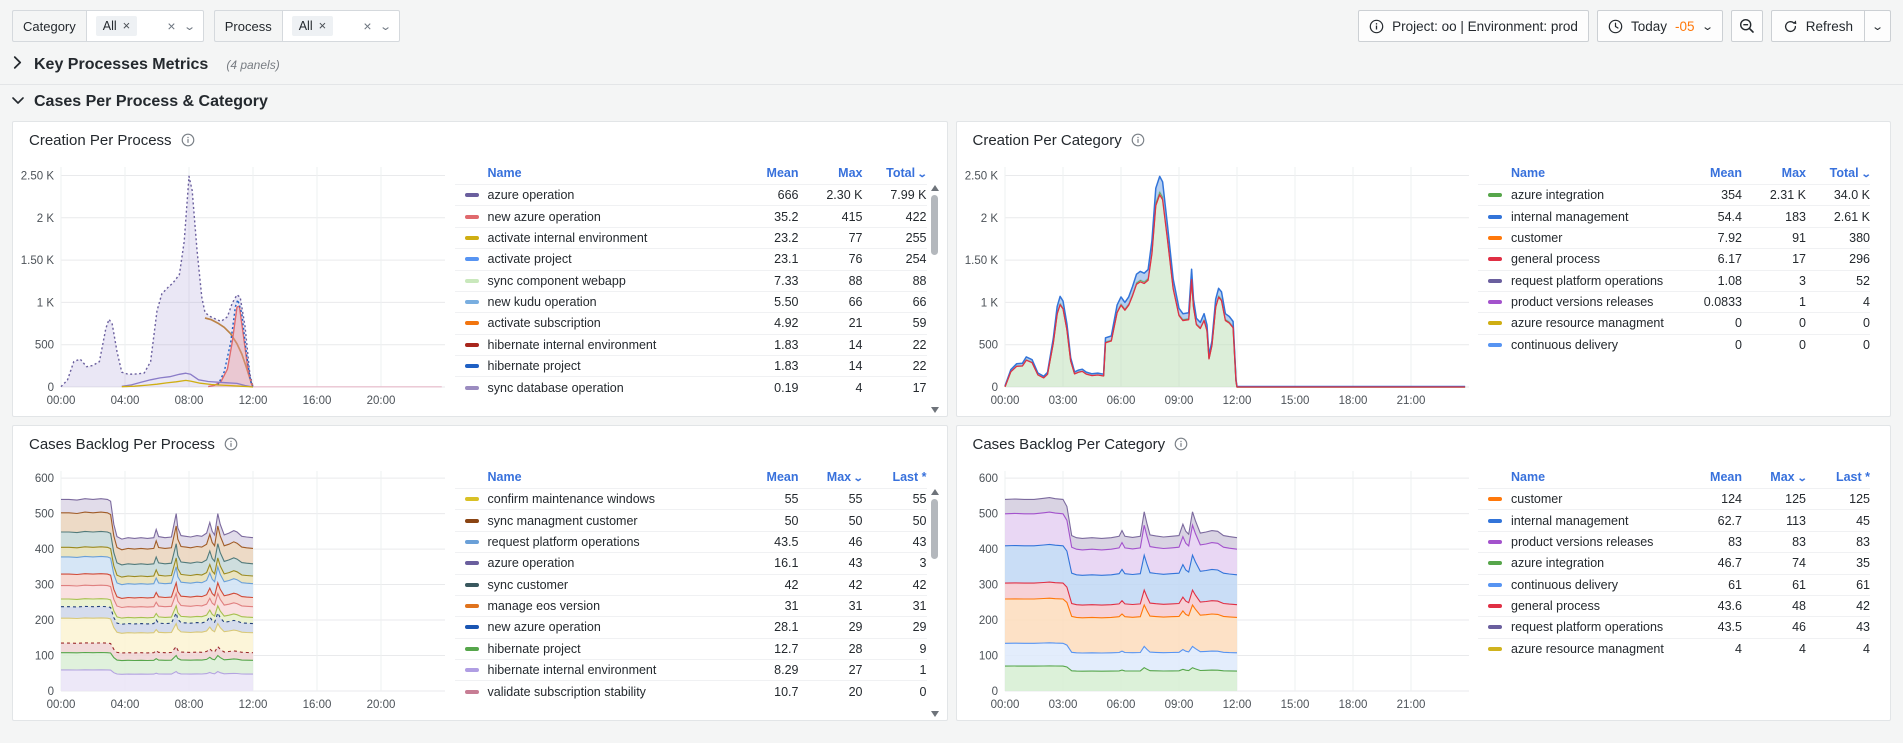 Image resolution: width=1903 pixels, height=743 pixels. Describe the element at coordinates (595, 302) in the screenshot. I see `series-name: new kudu operation` at that location.